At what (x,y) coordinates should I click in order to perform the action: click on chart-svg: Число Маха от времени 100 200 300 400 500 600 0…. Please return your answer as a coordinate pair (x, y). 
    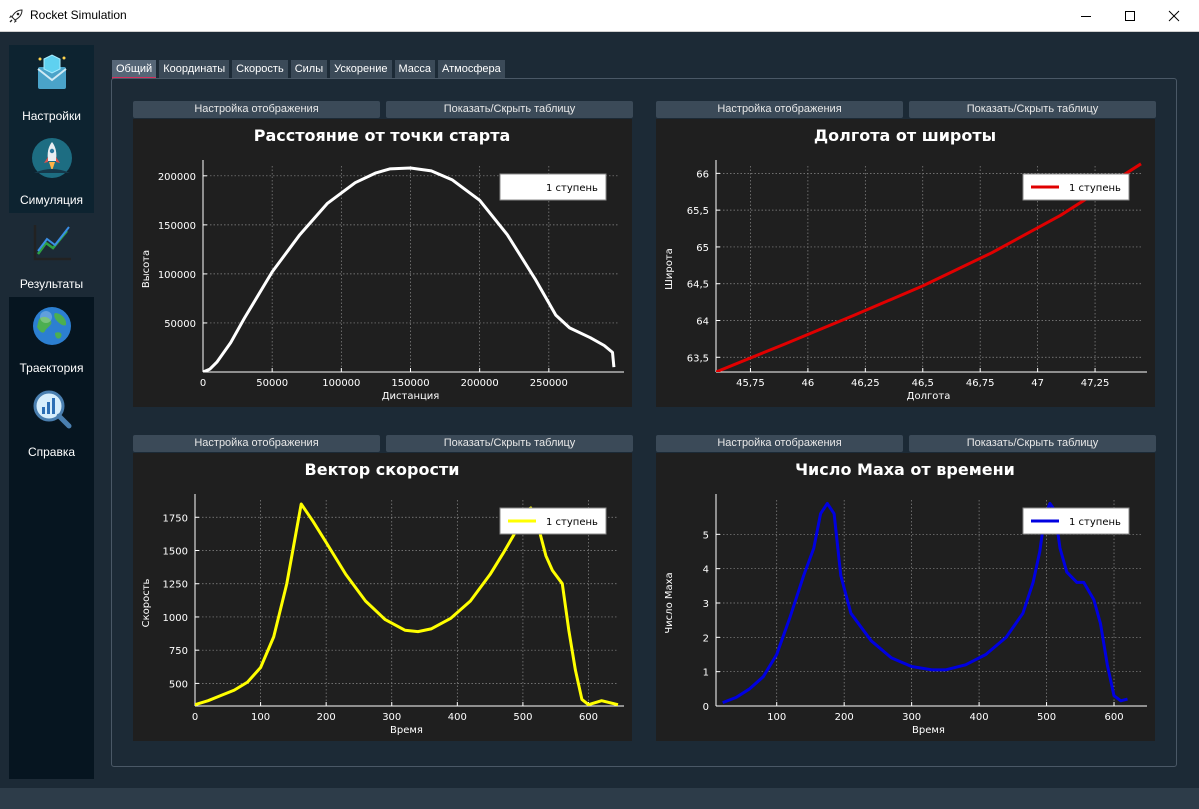
    Looking at the image, I should click on (905, 598).